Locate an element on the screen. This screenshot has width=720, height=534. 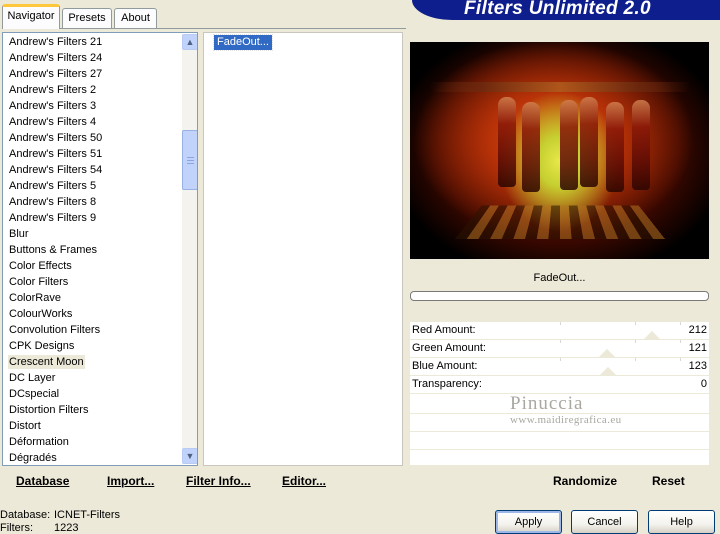
filters-count-label: Filters: is located at coordinates (16, 528).